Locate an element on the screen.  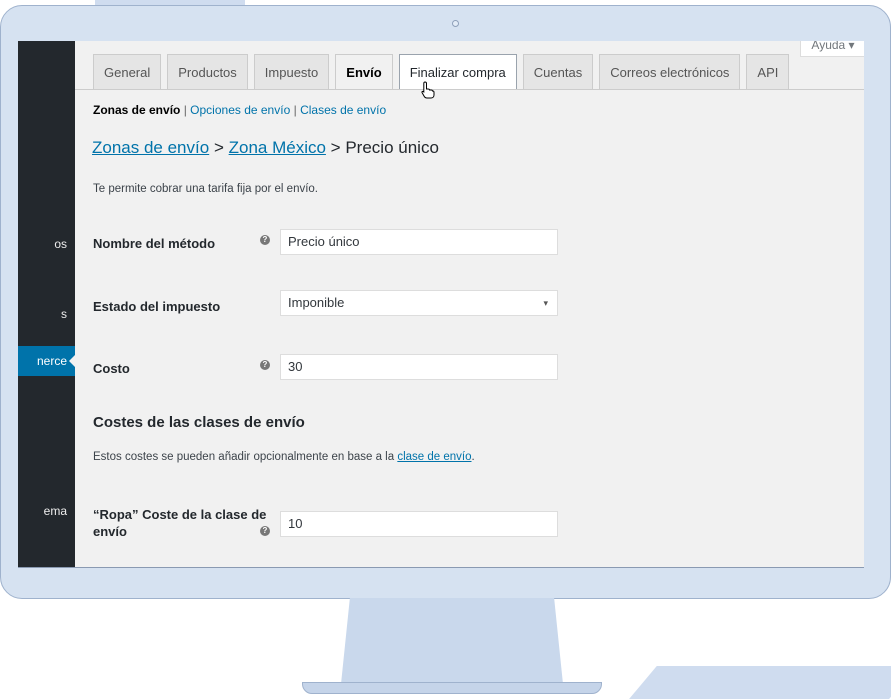
sidebar-item-label: s is located at coordinates (64, 314).